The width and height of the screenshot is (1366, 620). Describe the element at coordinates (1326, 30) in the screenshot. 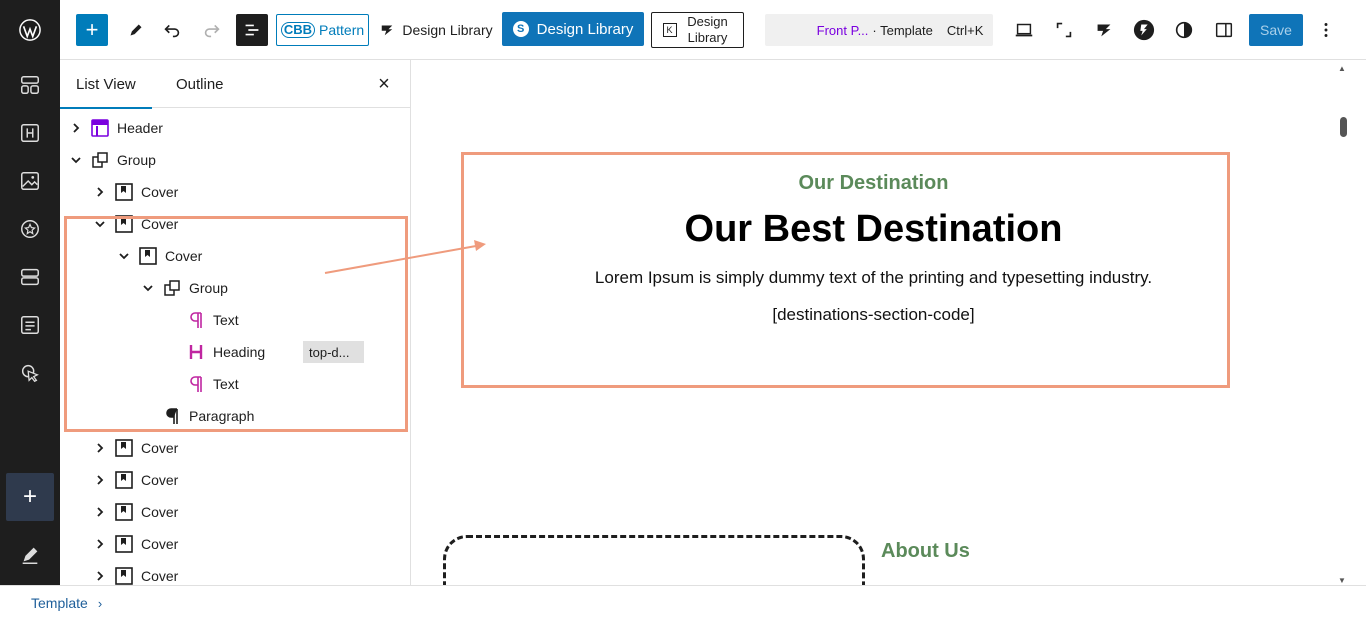

I see `more-options-icon` at that location.